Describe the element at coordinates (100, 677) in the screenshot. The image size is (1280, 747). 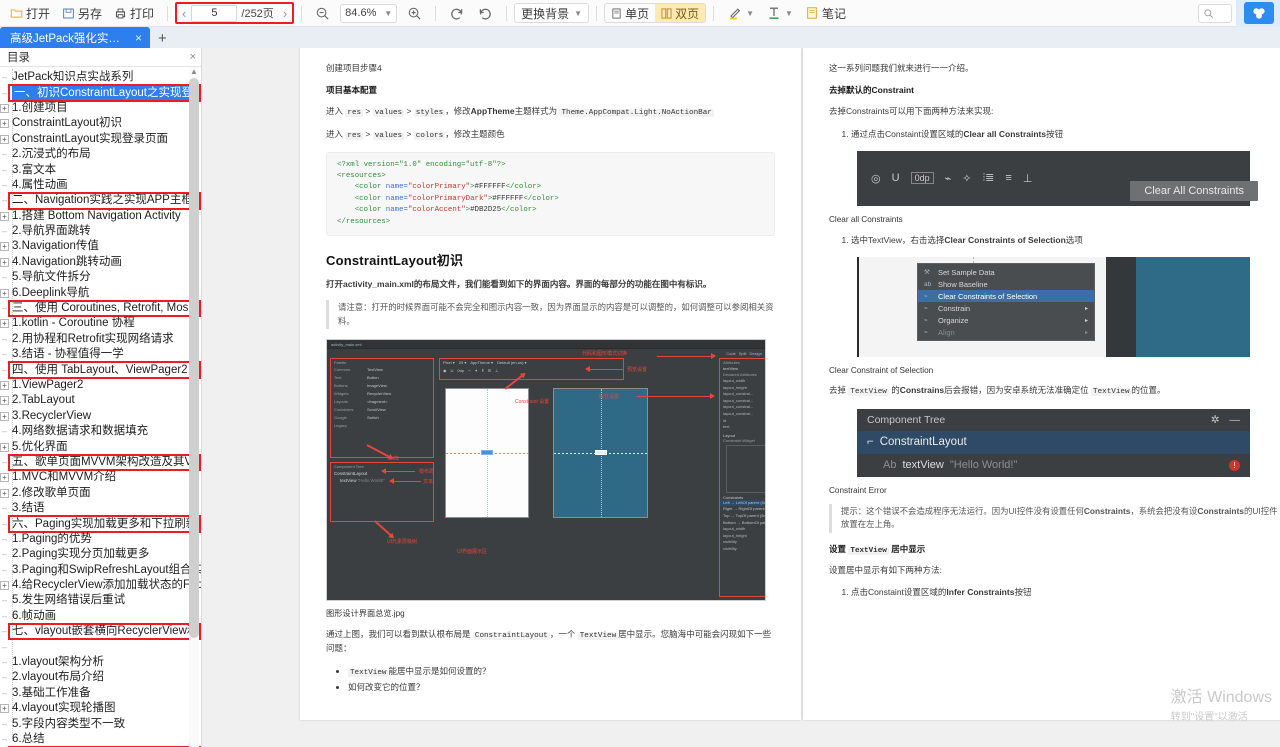
I see `toc-item-39: –2.vlayout布局介绍` at that location.